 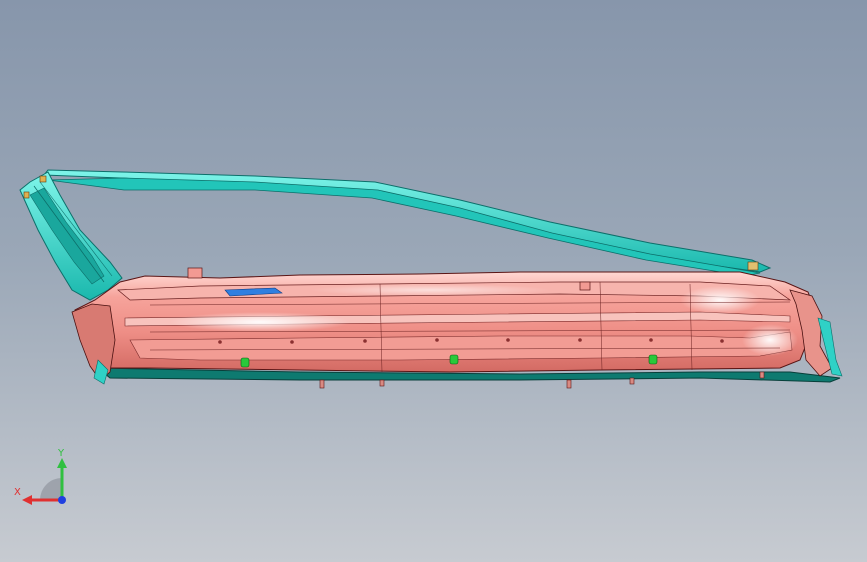 I want to click on x-axis-label: X, so click(x=17, y=492).